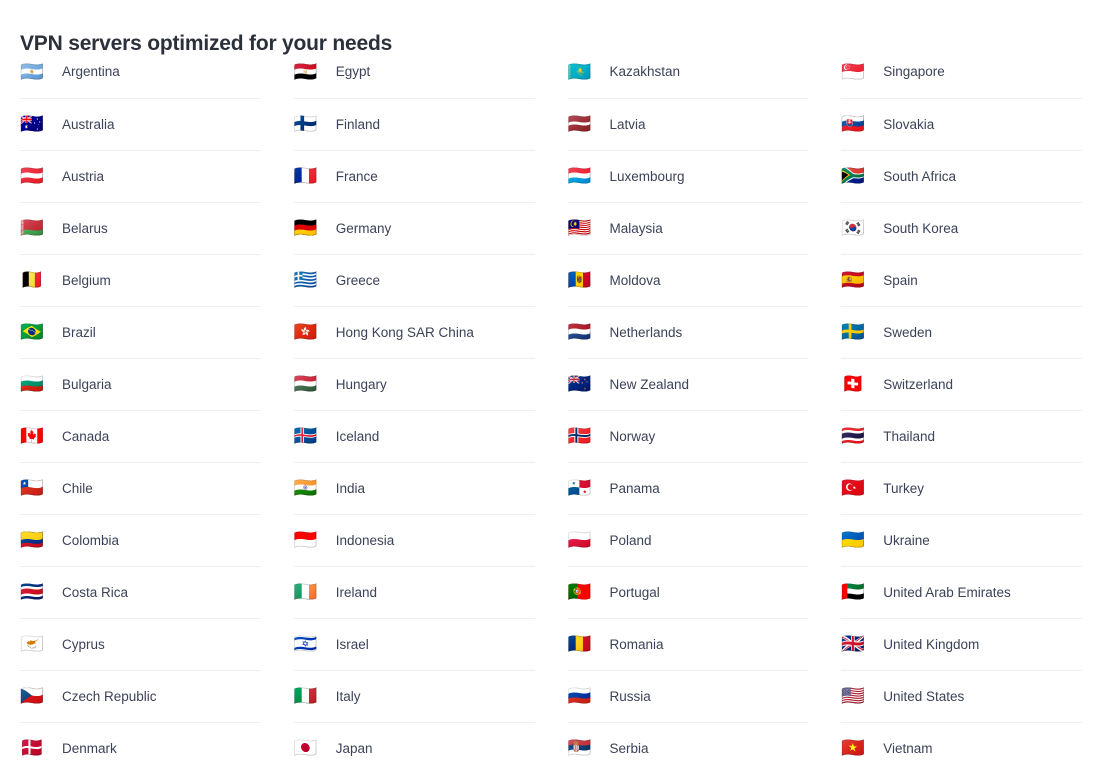 The image size is (1095, 780). I want to click on server-location-row: 🇱🇻 Latvia, so click(688, 124).